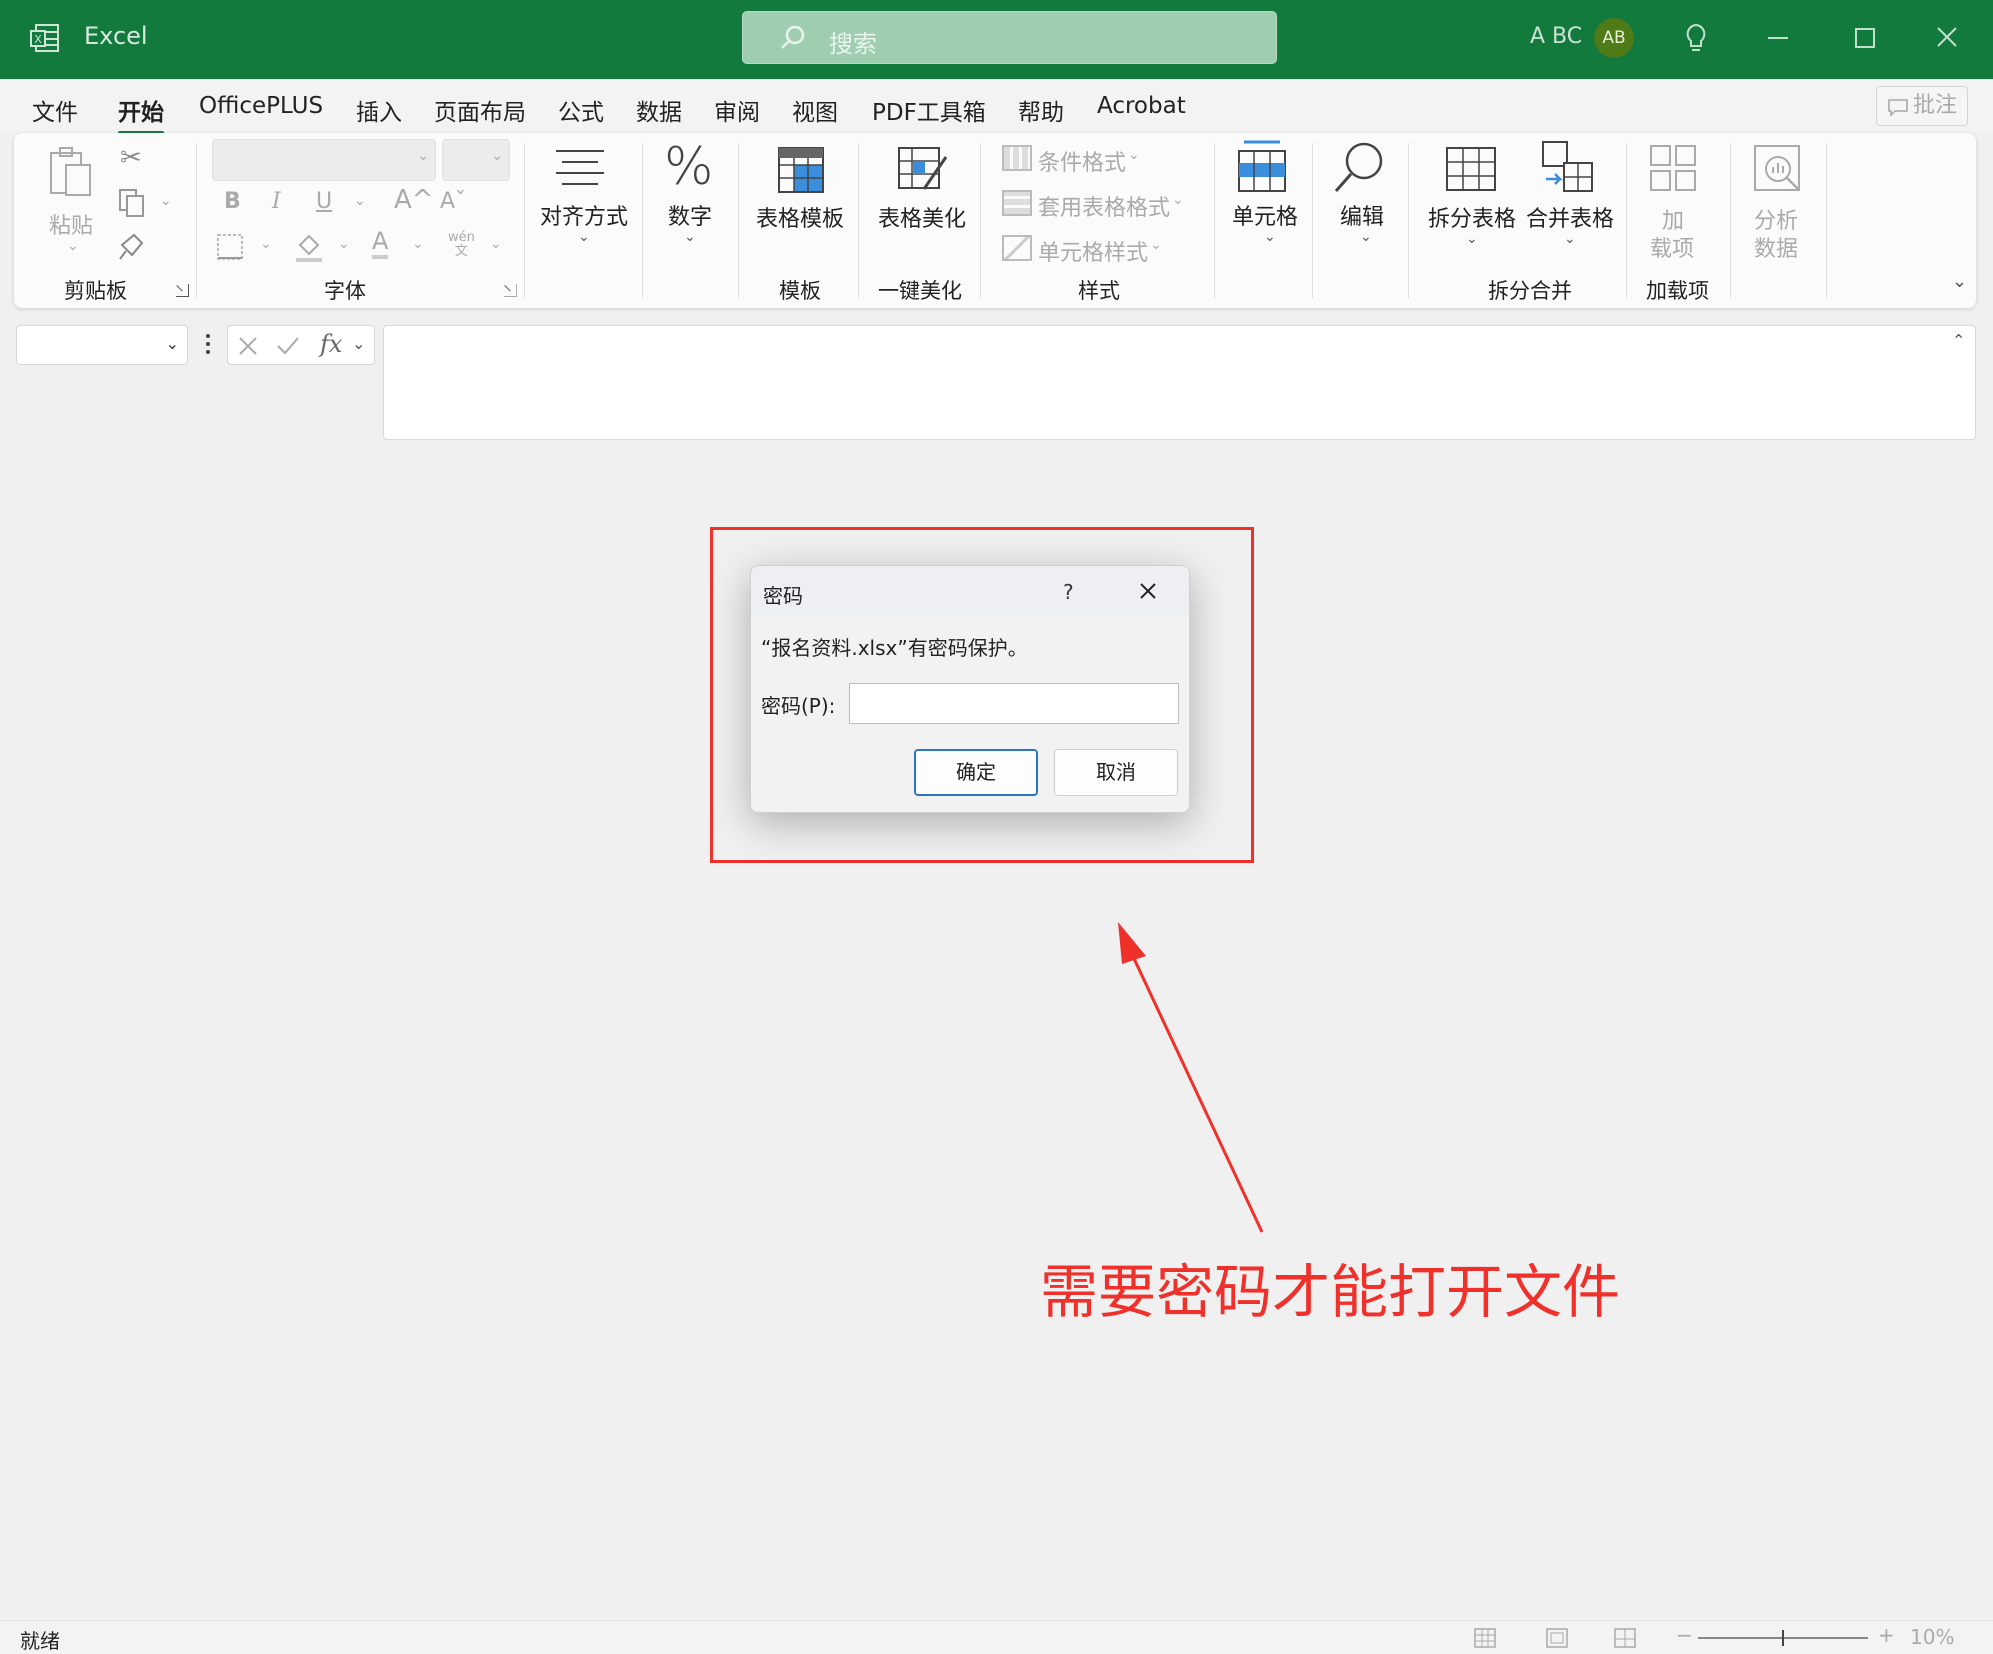 The width and height of the screenshot is (1993, 1654). Describe the element at coordinates (1783, 1638) in the screenshot. I see `zoom-slider-thumb` at that location.